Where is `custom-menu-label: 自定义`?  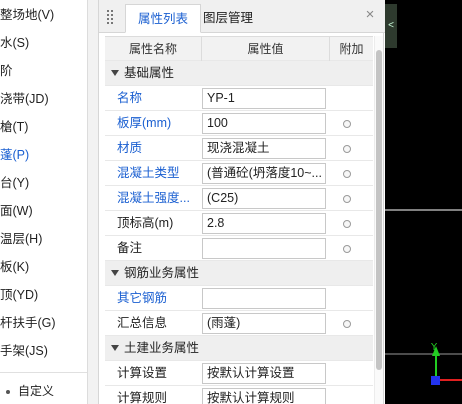 custom-menu-label: 自定义 is located at coordinates (36, 391).